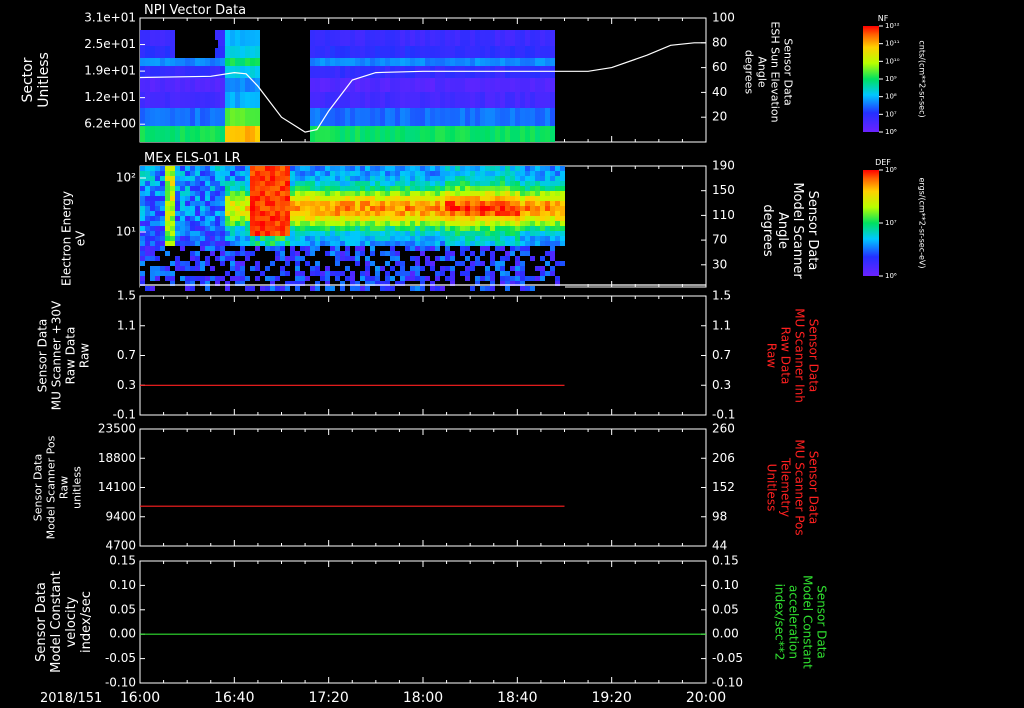 The image size is (1024, 708). What do you see at coordinates (775, 71) in the screenshot?
I see `npi-y2label-line: ESH Sun Elevation` at bounding box center [775, 71].